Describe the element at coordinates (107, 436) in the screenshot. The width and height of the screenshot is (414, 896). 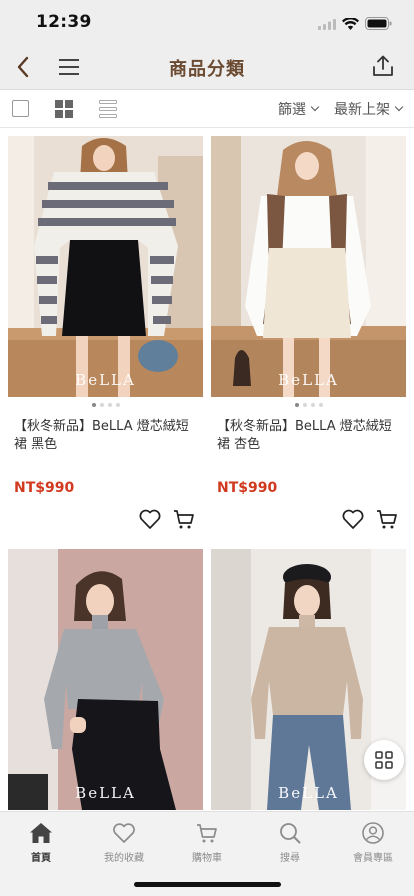
I see `product-name: 【秋冬新品】BeLLA 燈芯絨短裙 黑色` at that location.